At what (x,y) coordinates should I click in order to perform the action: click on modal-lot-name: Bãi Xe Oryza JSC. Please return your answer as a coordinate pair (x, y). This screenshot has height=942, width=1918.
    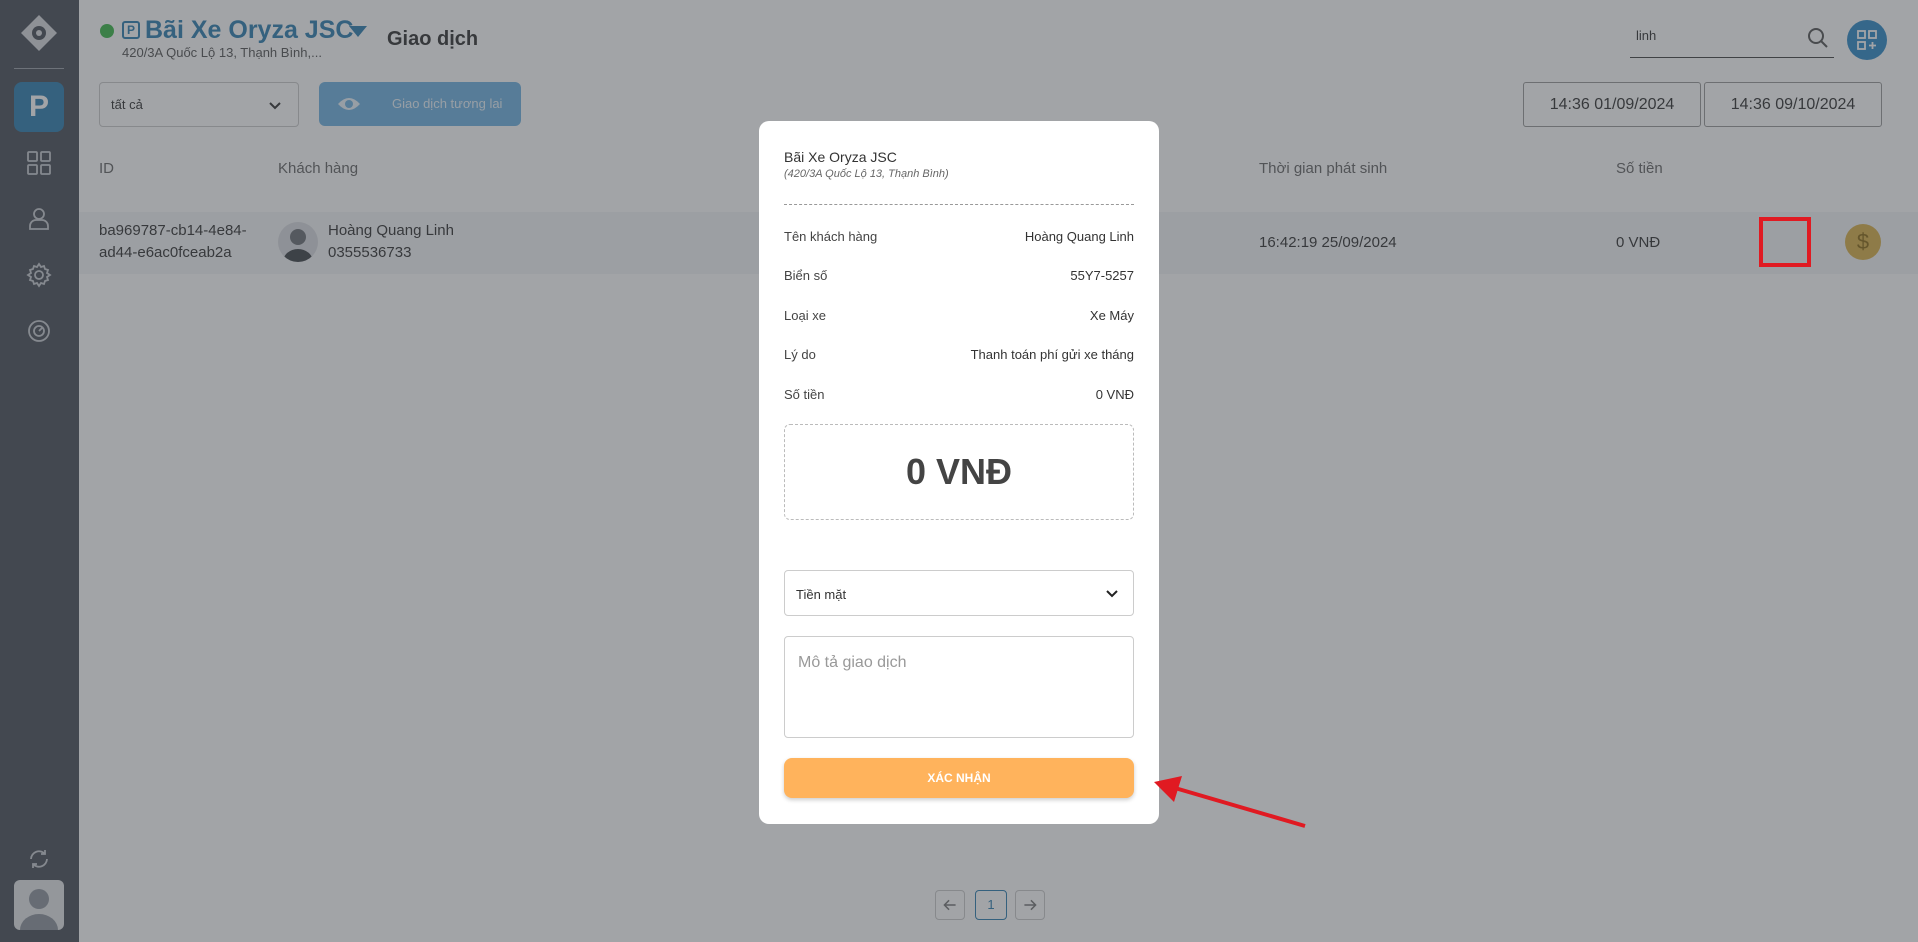
    Looking at the image, I should click on (840, 157).